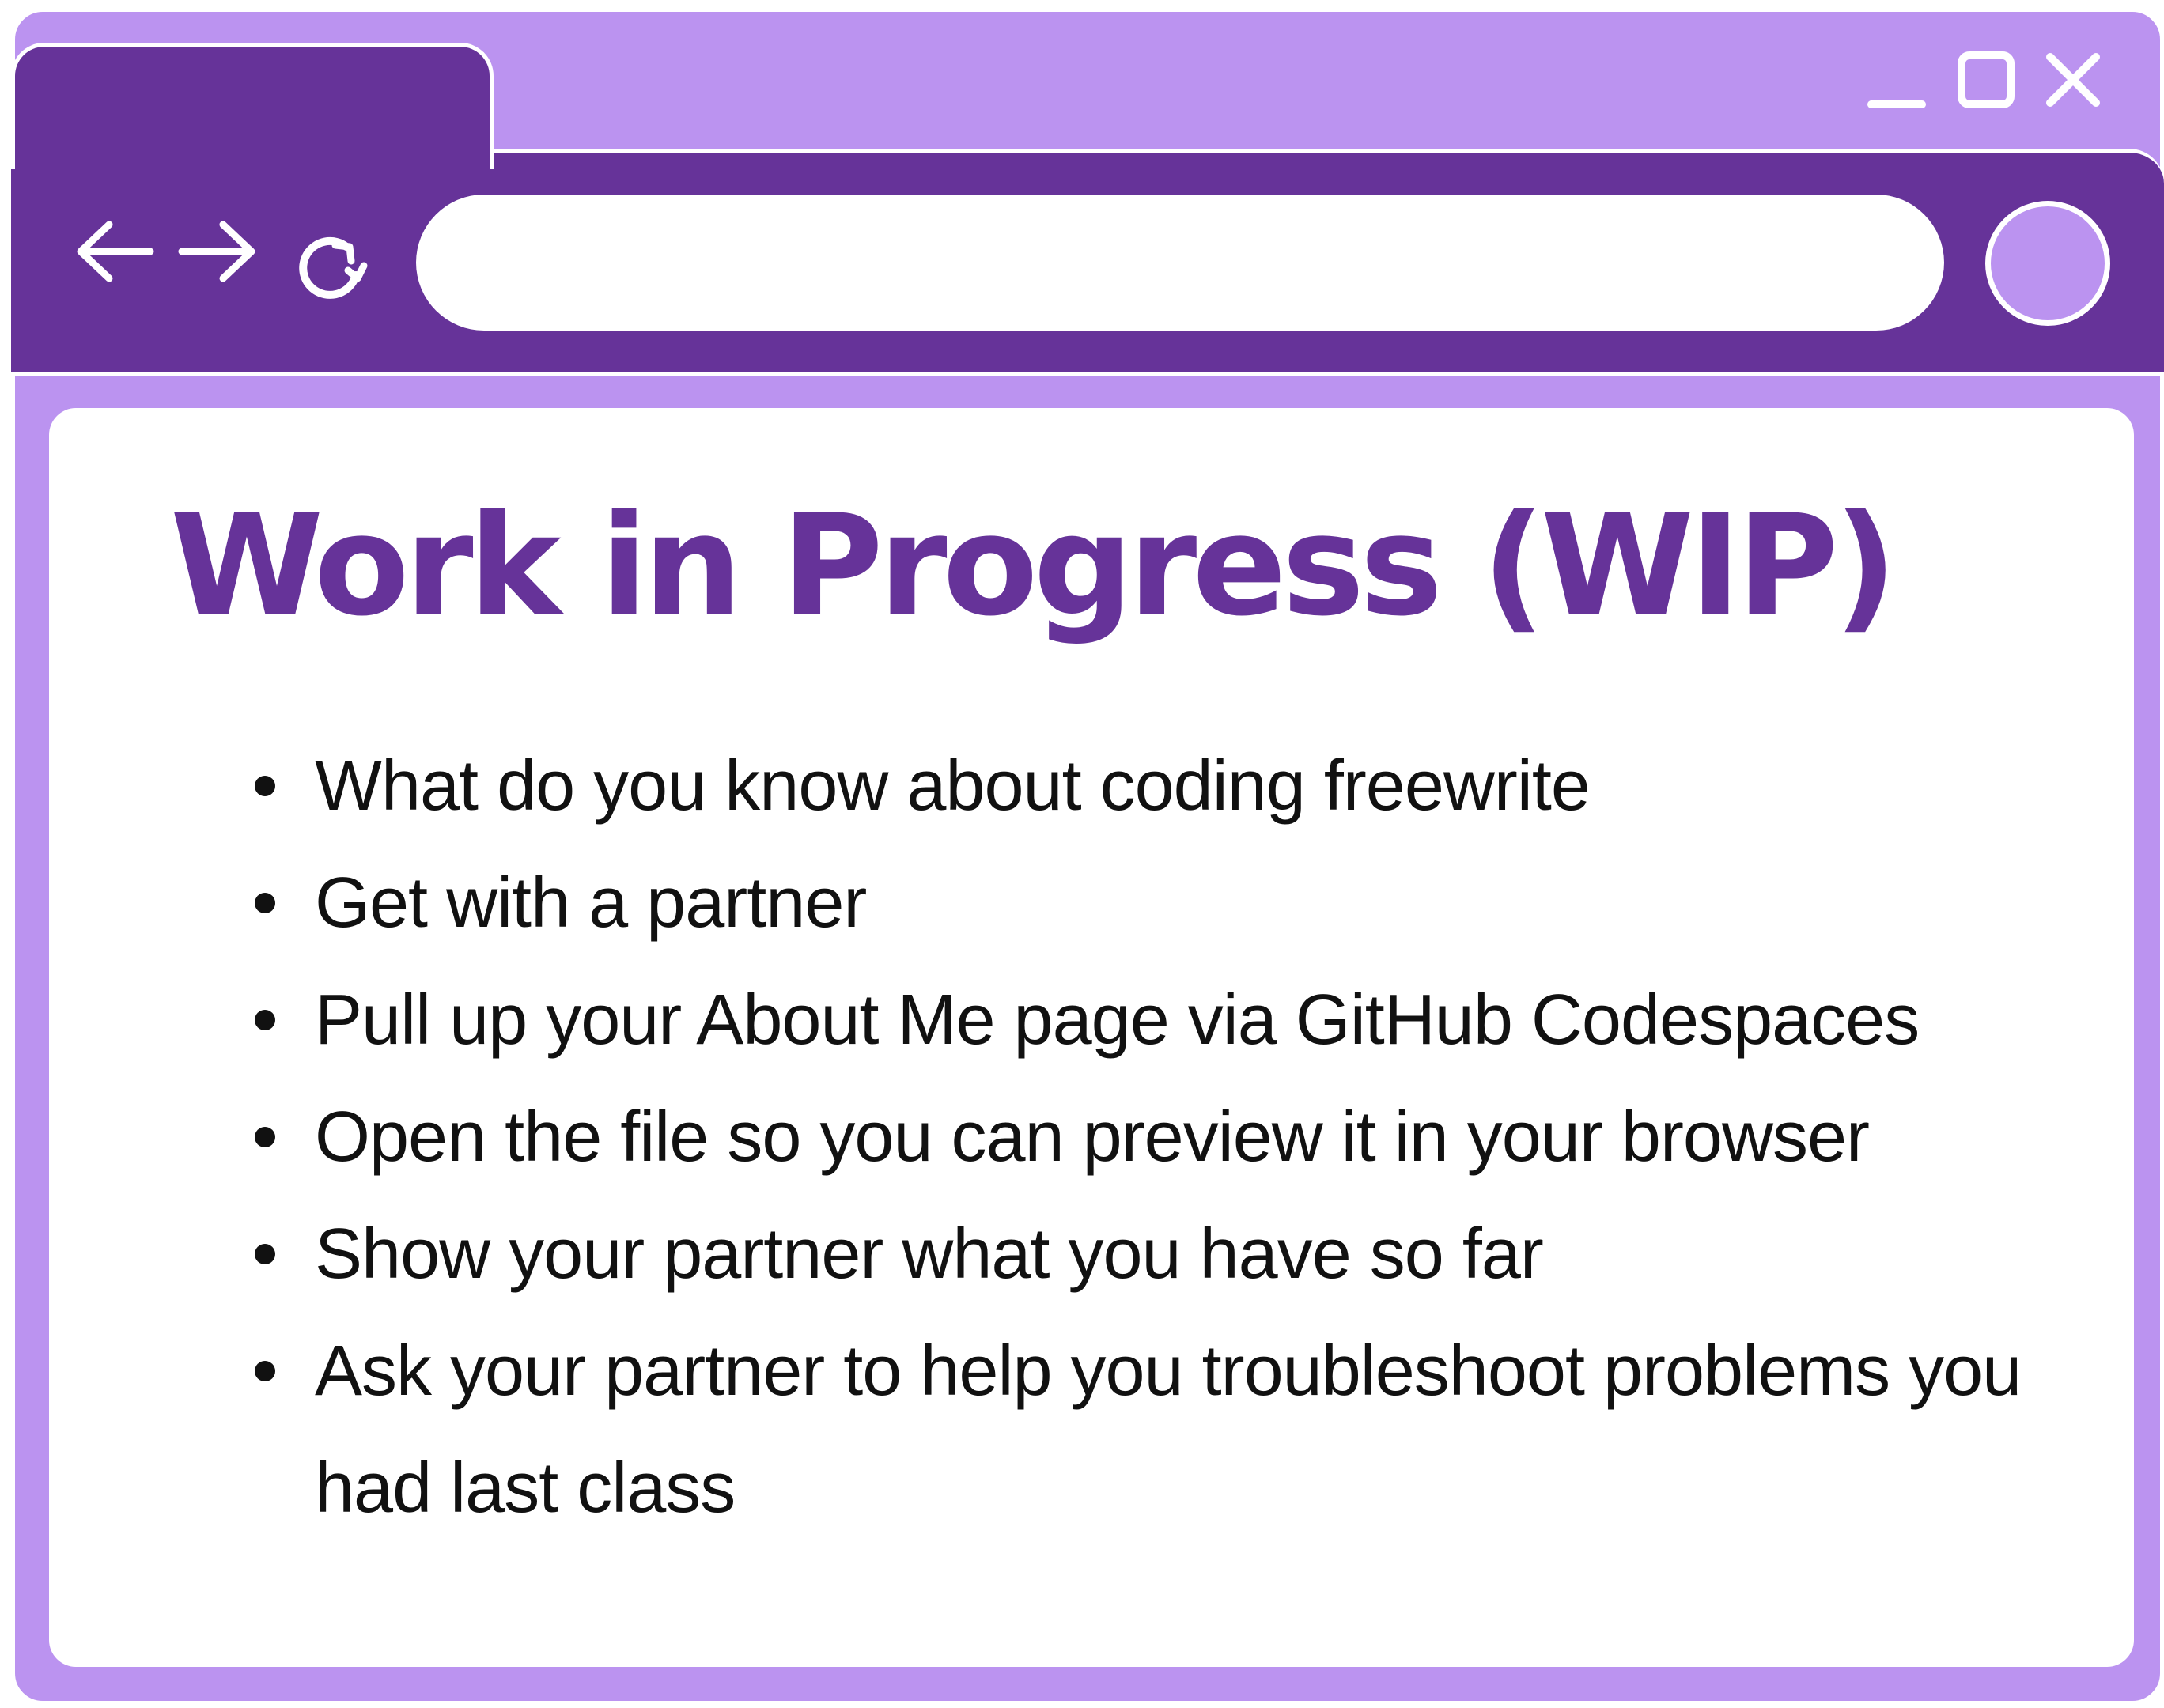 The image size is (2164, 1708). Describe the element at coordinates (1180, 263) in the screenshot. I see `address-bar` at that location.